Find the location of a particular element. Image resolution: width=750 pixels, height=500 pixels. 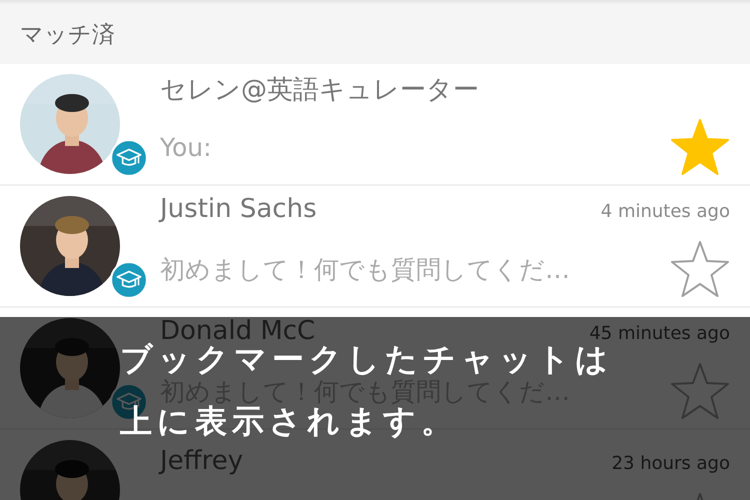

contact-name: Jeffrey is located at coordinates (202, 461).